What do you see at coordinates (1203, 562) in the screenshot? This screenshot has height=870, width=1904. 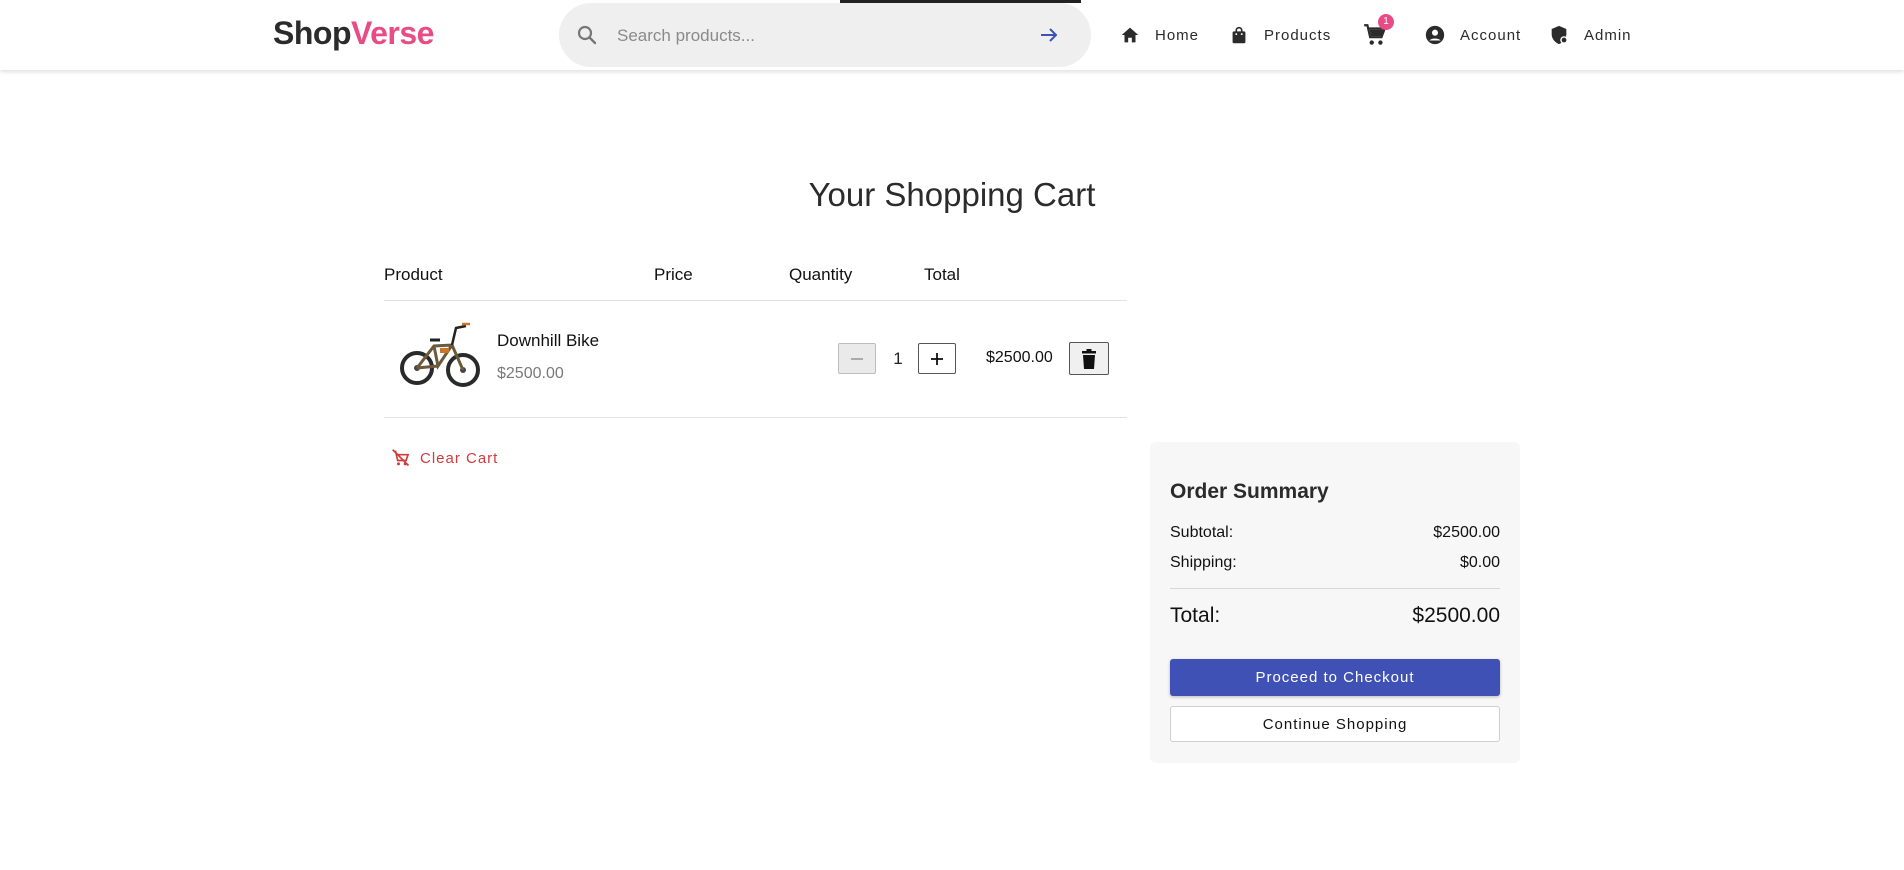 I see `shipping-label: Shipping:` at bounding box center [1203, 562].